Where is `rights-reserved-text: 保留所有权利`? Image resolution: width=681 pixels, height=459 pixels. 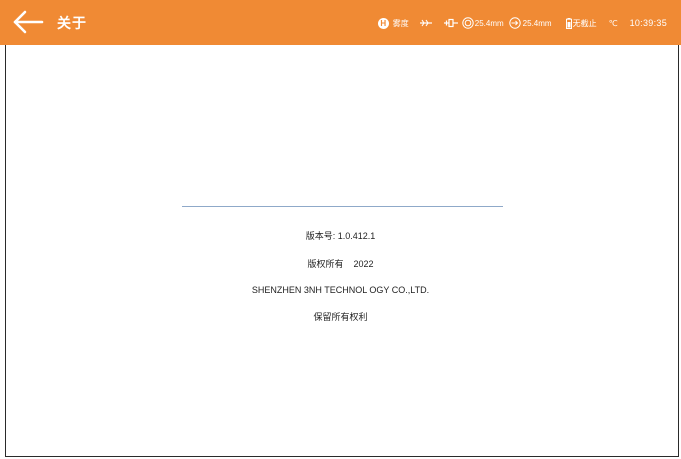 rights-reserved-text: 保留所有权利 is located at coordinates (340, 317).